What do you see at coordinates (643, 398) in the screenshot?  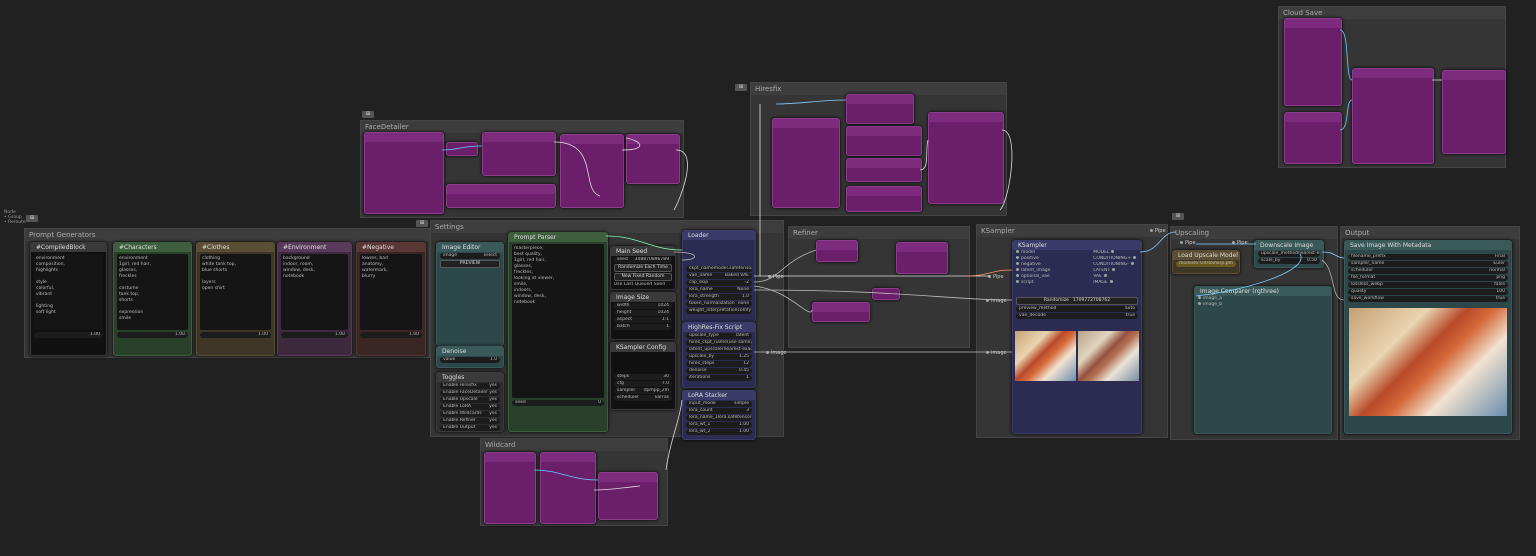 I see `ksampler-config-row: scheduler karras` at bounding box center [643, 398].